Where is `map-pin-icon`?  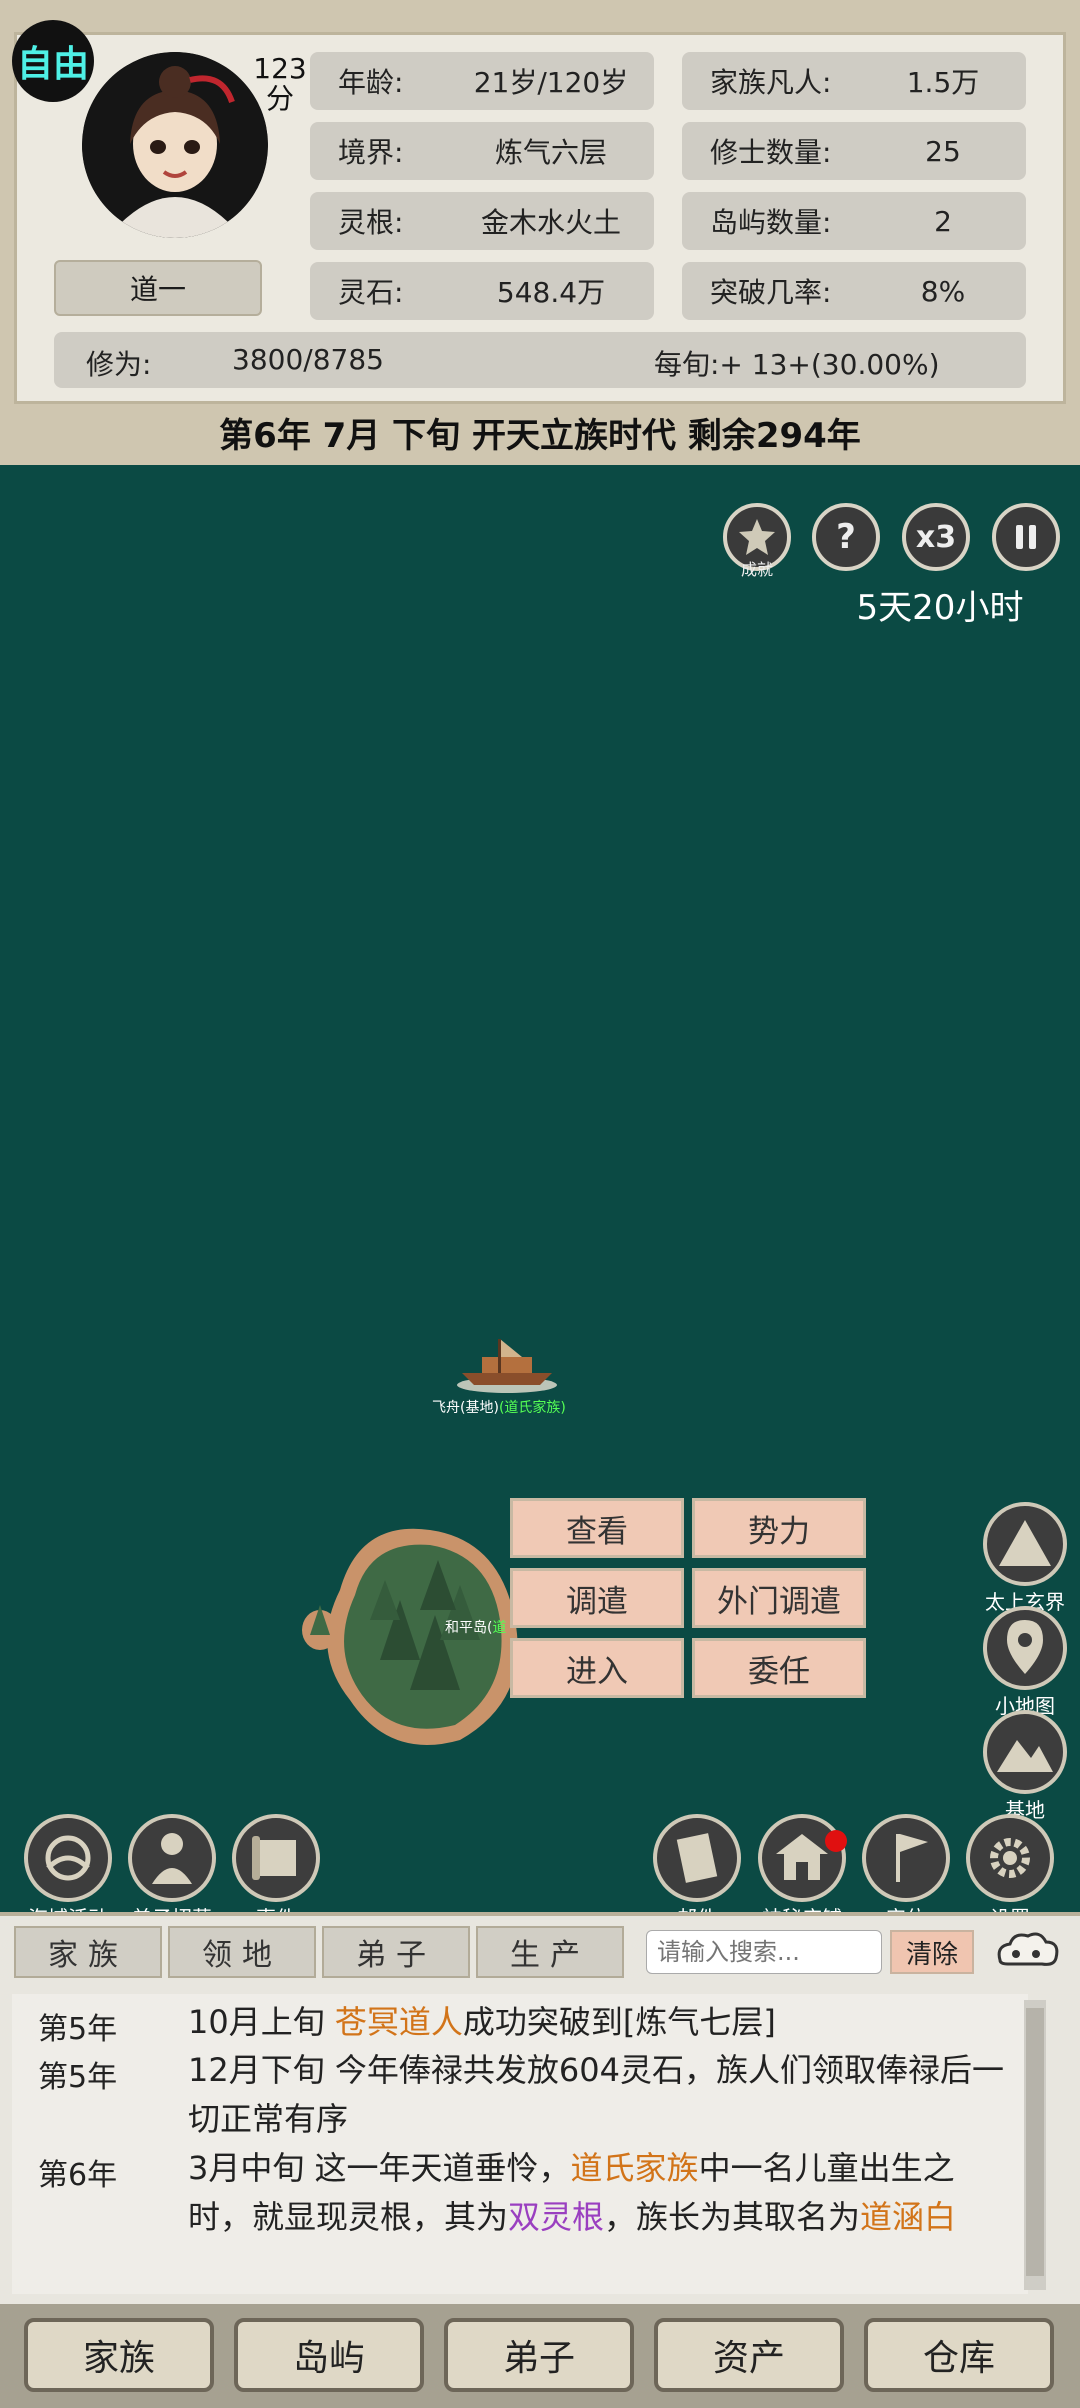 map-pin-icon is located at coordinates (1025, 1648).